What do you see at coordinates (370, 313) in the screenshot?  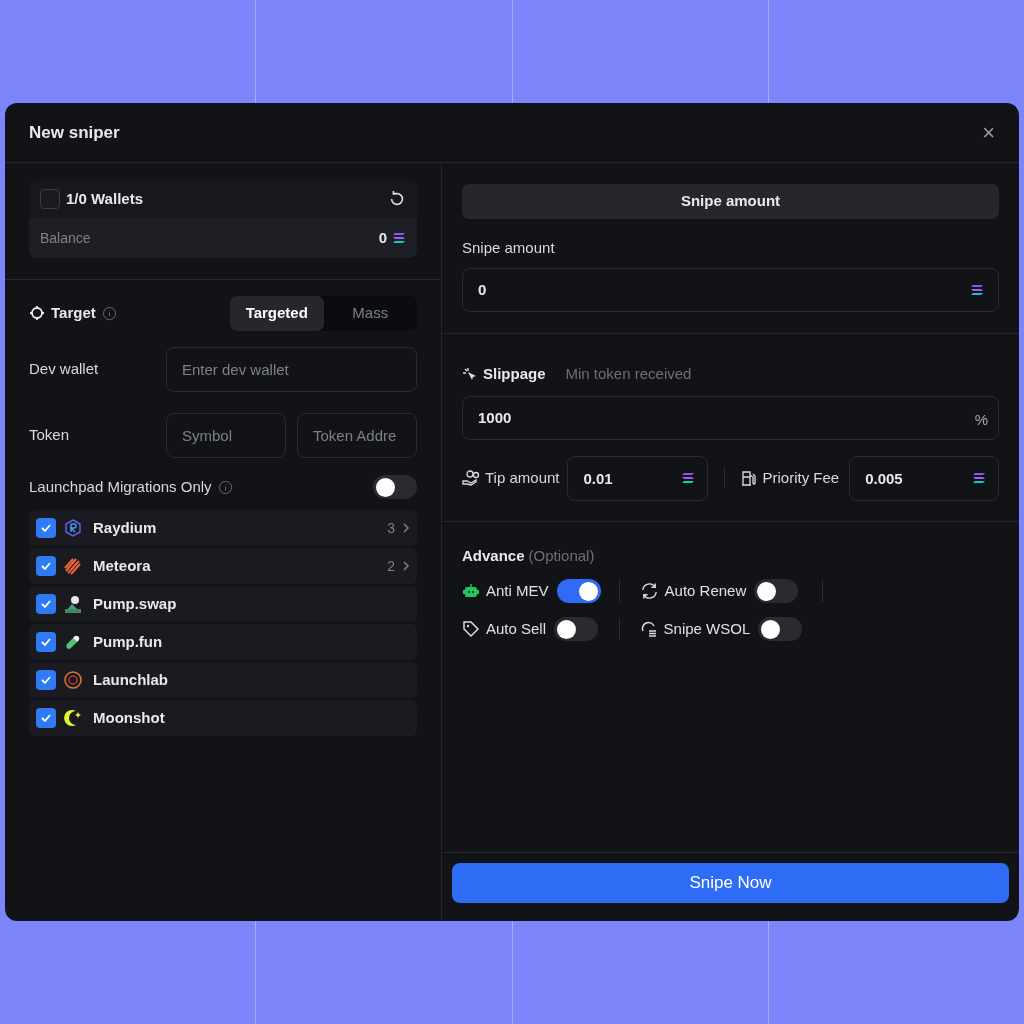 I see `target-tab: Mass` at bounding box center [370, 313].